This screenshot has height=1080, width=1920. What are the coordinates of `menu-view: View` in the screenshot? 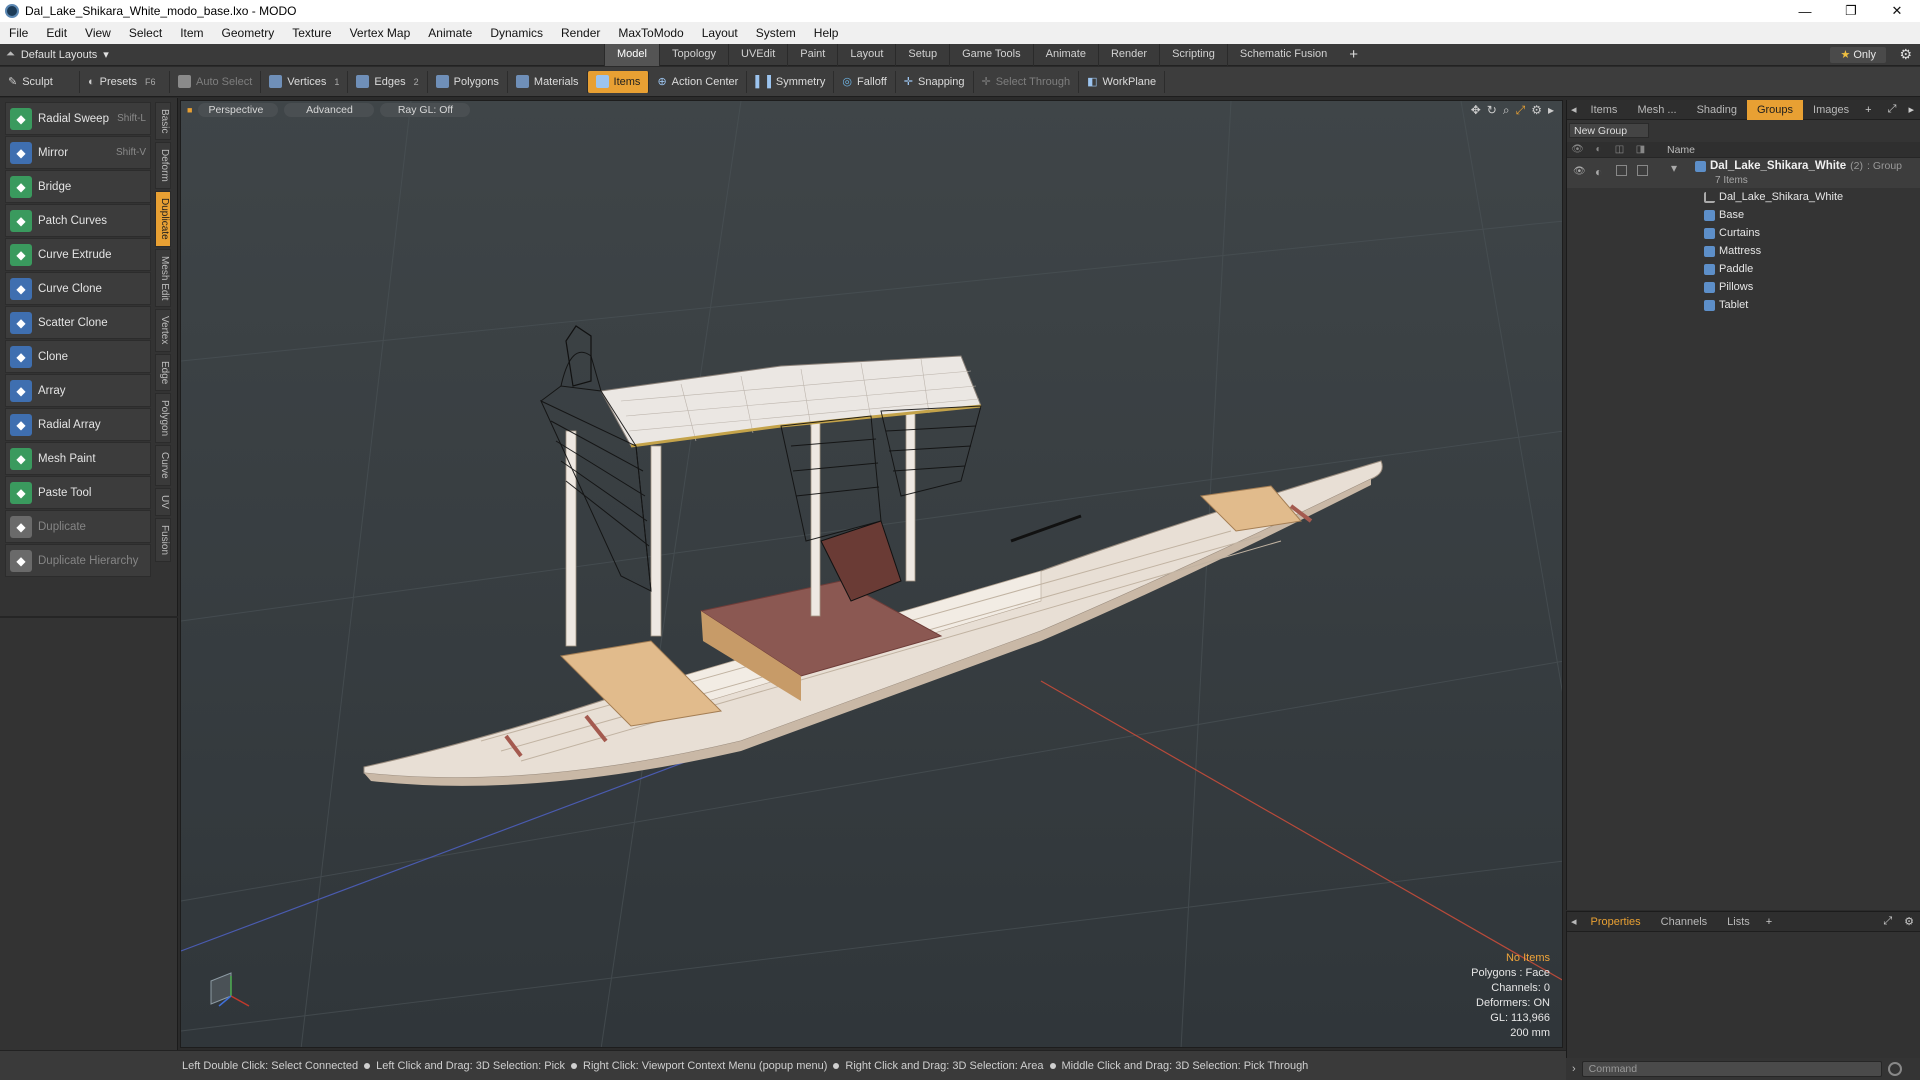 It's located at (98, 33).